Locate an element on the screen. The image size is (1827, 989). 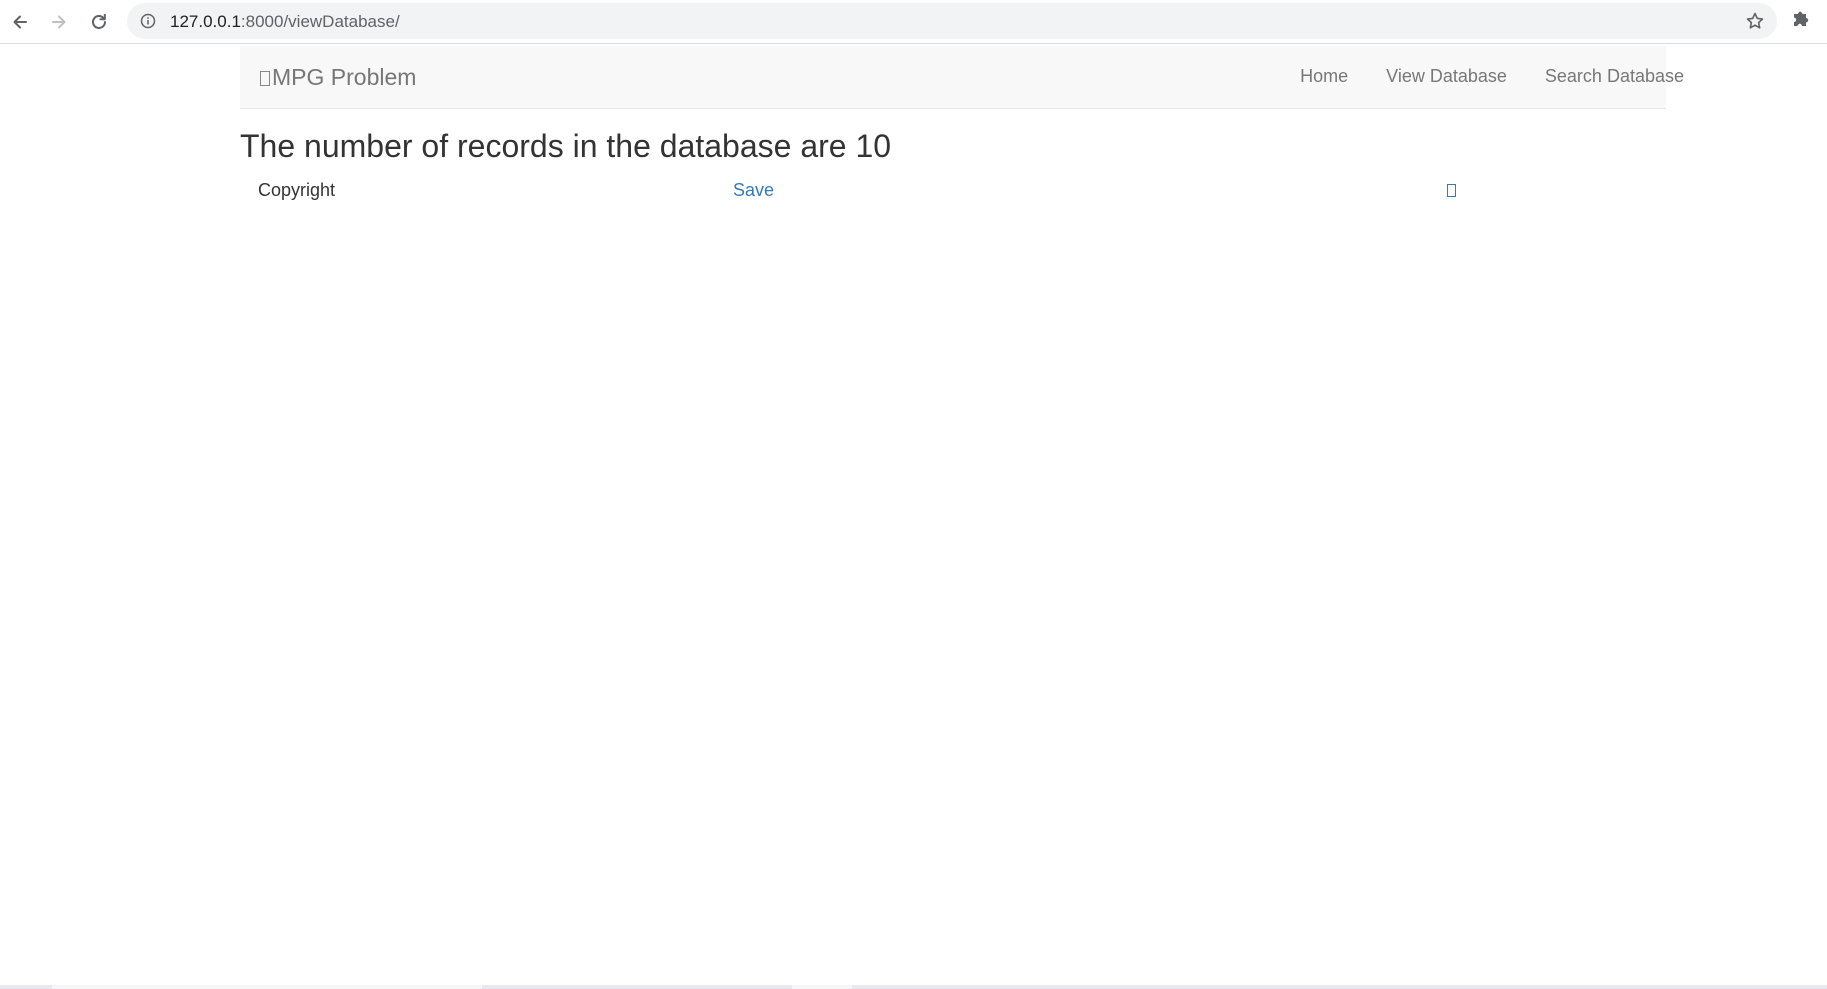
save-link: Save is located at coordinates (753, 190).